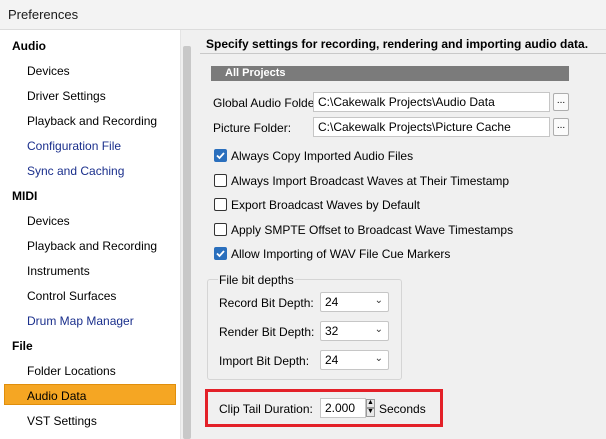 This screenshot has height=439, width=606. I want to click on sidebar-category-midi: MIDI, so click(24, 196).